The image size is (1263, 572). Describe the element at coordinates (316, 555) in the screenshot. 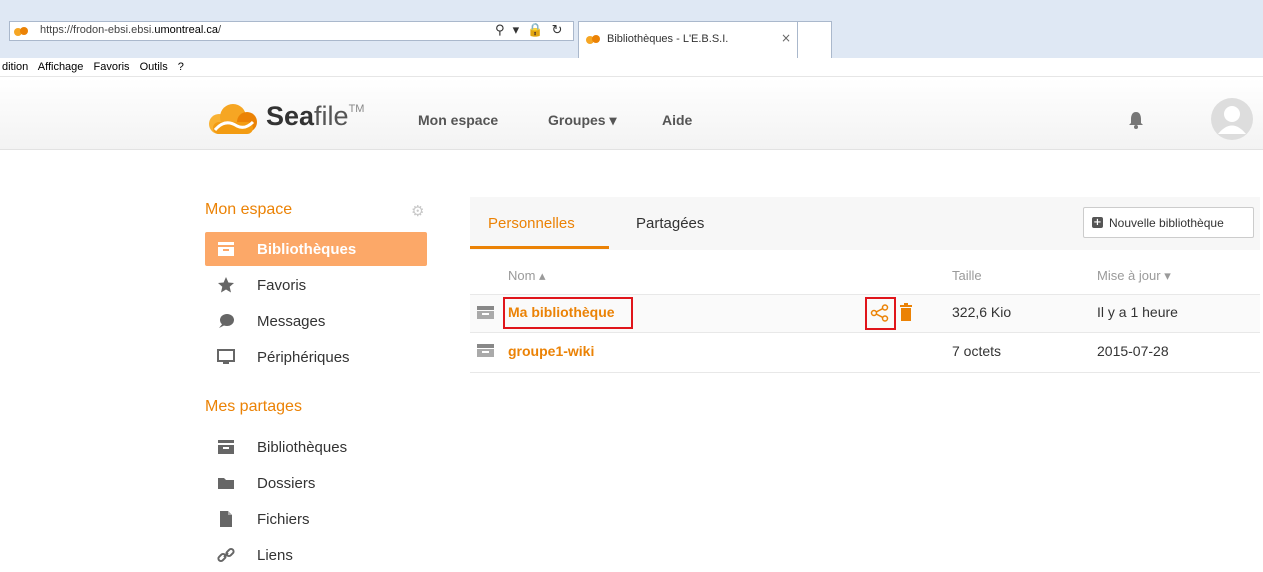

I see `sidebar-item-liens: Liens` at that location.